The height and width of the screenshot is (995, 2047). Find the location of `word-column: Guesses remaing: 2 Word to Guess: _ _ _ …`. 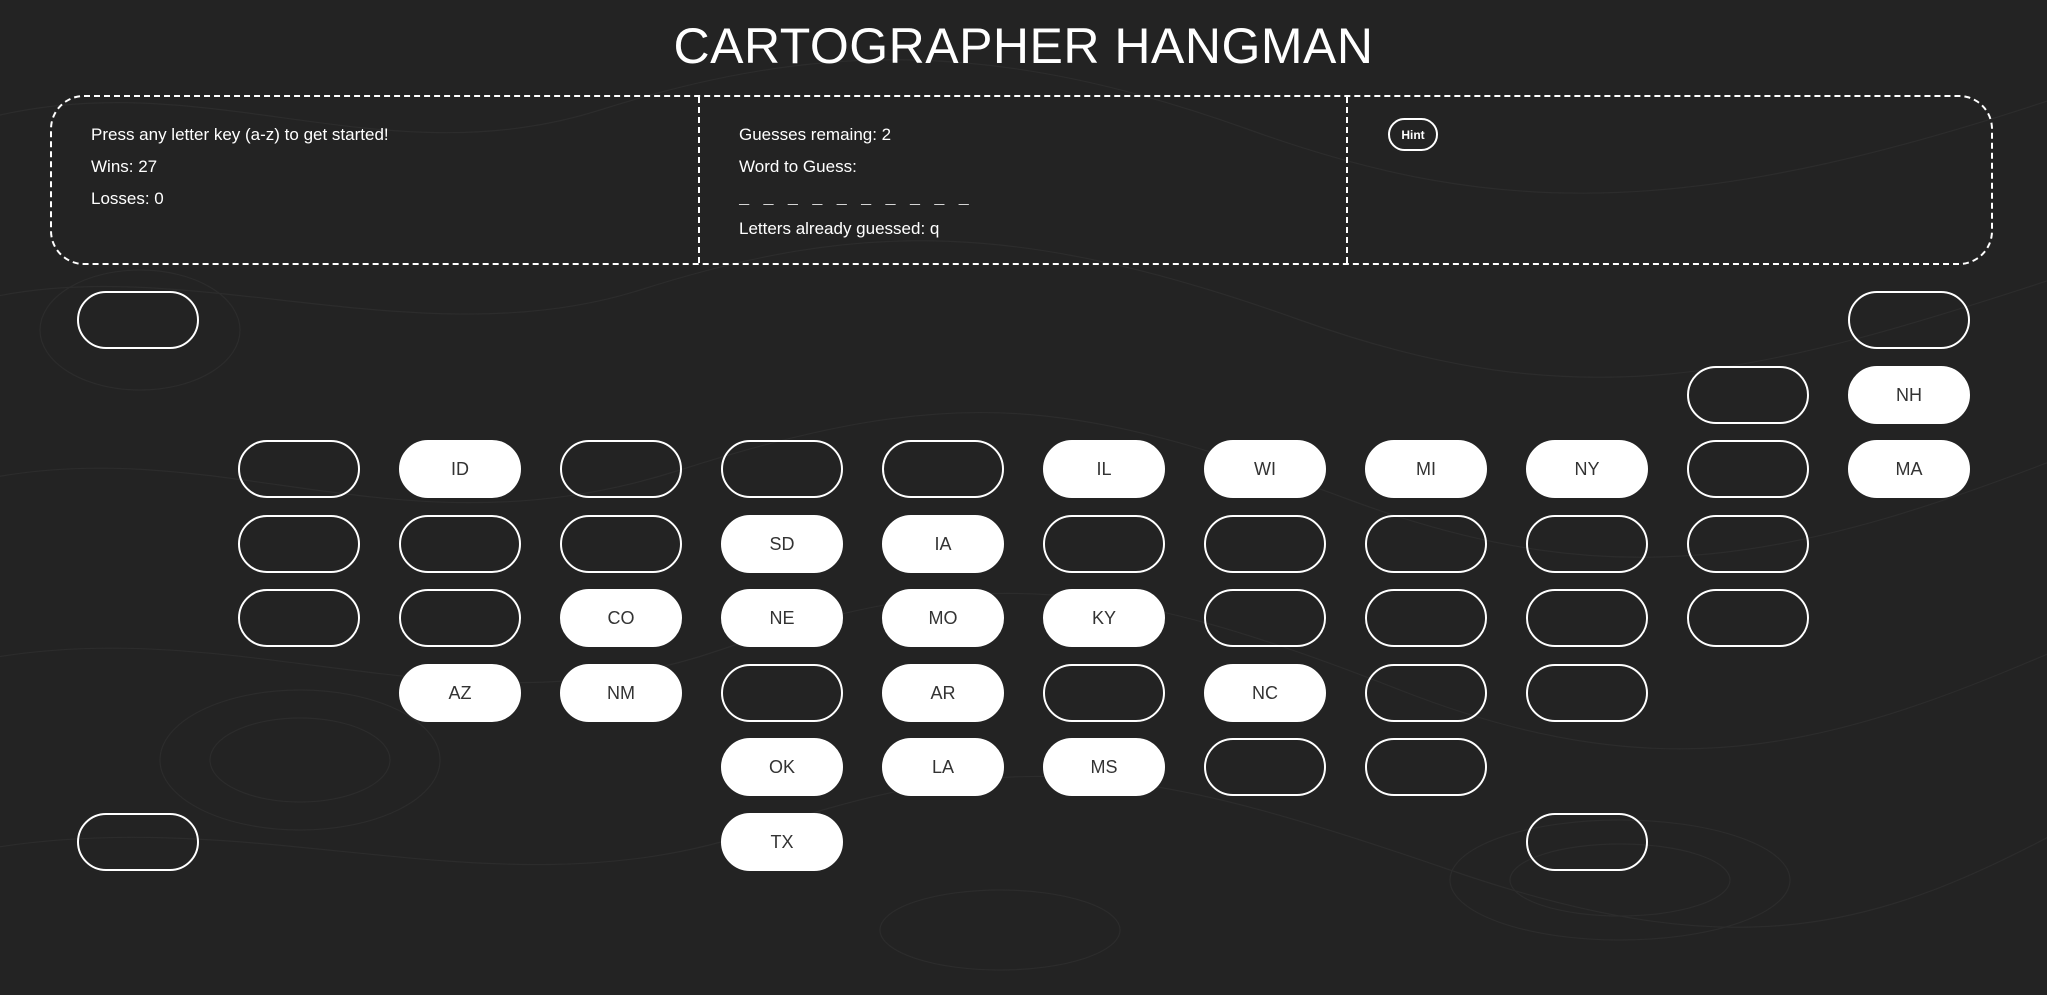

word-column: Guesses remaing: 2 Word to Guess: _ _ _ … is located at coordinates (855, 182).